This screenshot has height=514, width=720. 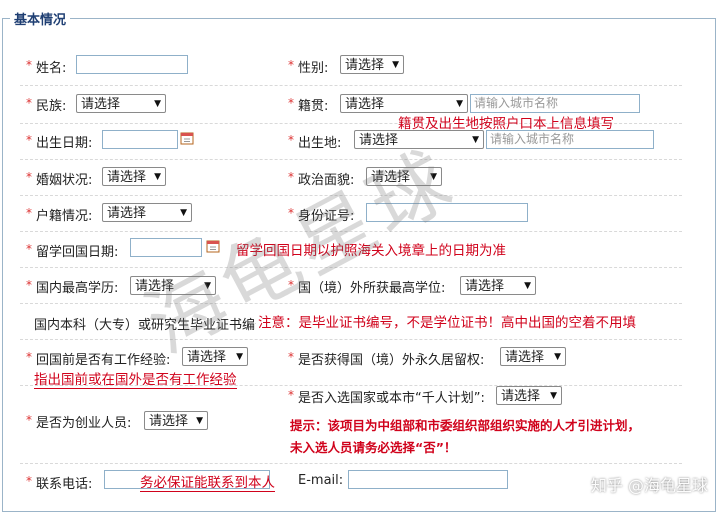 I want to click on return-date-label: 留学回国日期:, so click(x=77, y=252).